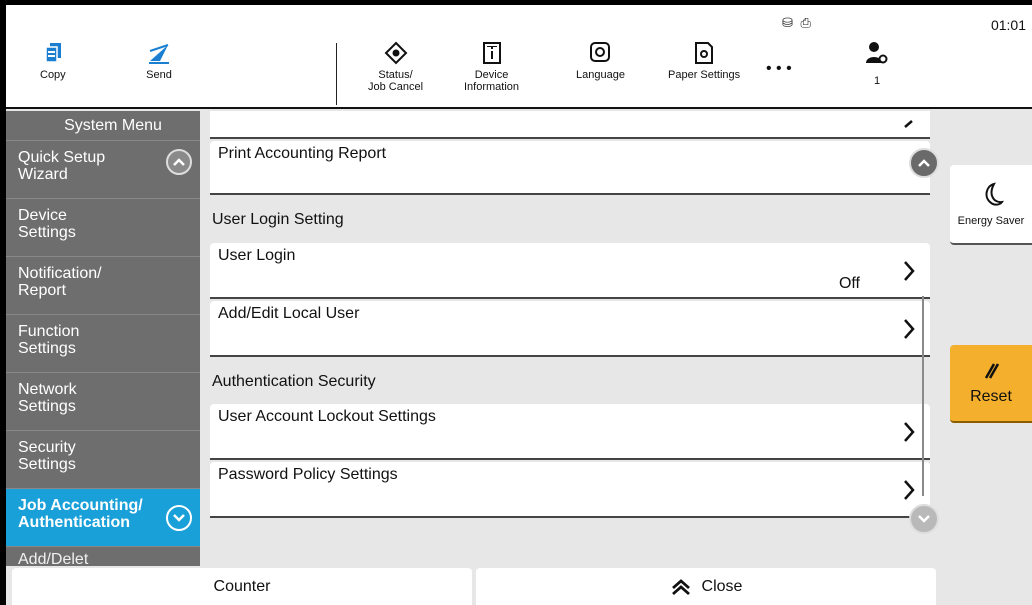 The image size is (1032, 605). Describe the element at coordinates (336, 74) in the screenshot. I see `toolbar-divider` at that location.